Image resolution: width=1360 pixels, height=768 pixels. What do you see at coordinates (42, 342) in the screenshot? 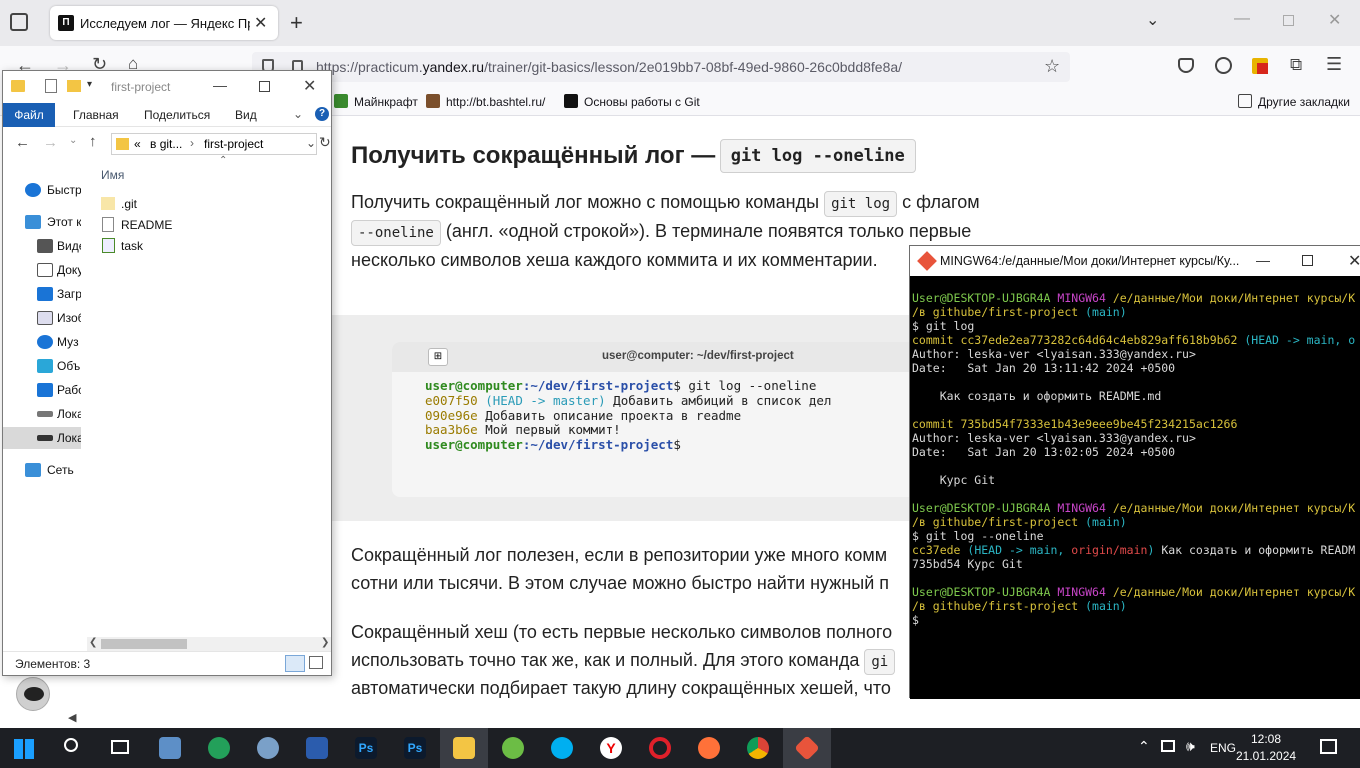
I see `nav-music: Муз` at bounding box center [42, 342].